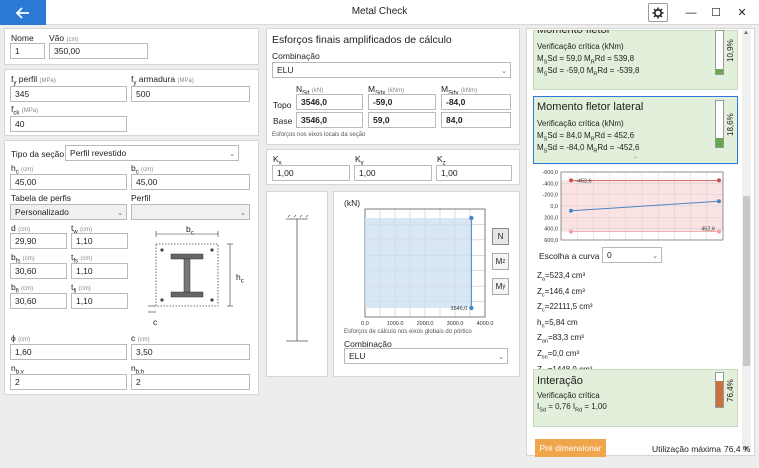 This screenshot has width=759, height=468. Describe the element at coordinates (686, 449) in the screenshot. I see `max-usage-label: Utilização máxima` at that location.